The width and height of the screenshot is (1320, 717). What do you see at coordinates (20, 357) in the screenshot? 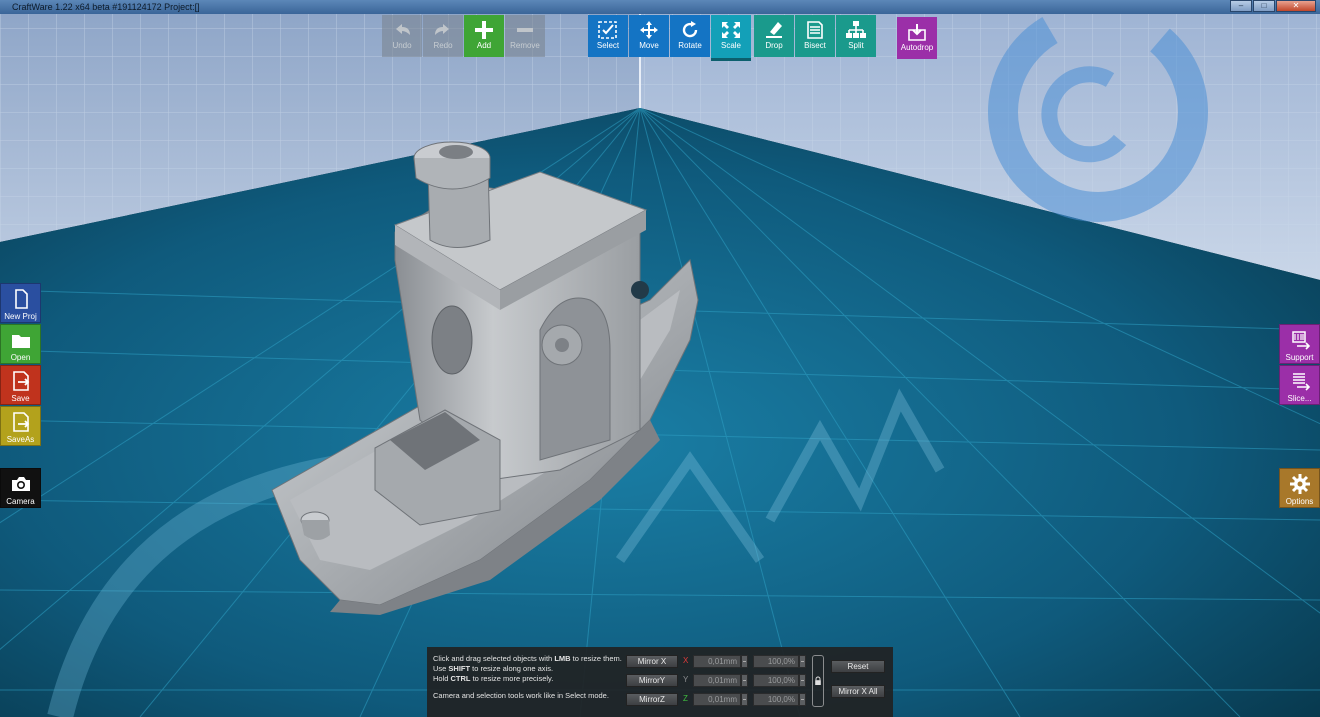
I see `open-label: Open` at bounding box center [20, 357].